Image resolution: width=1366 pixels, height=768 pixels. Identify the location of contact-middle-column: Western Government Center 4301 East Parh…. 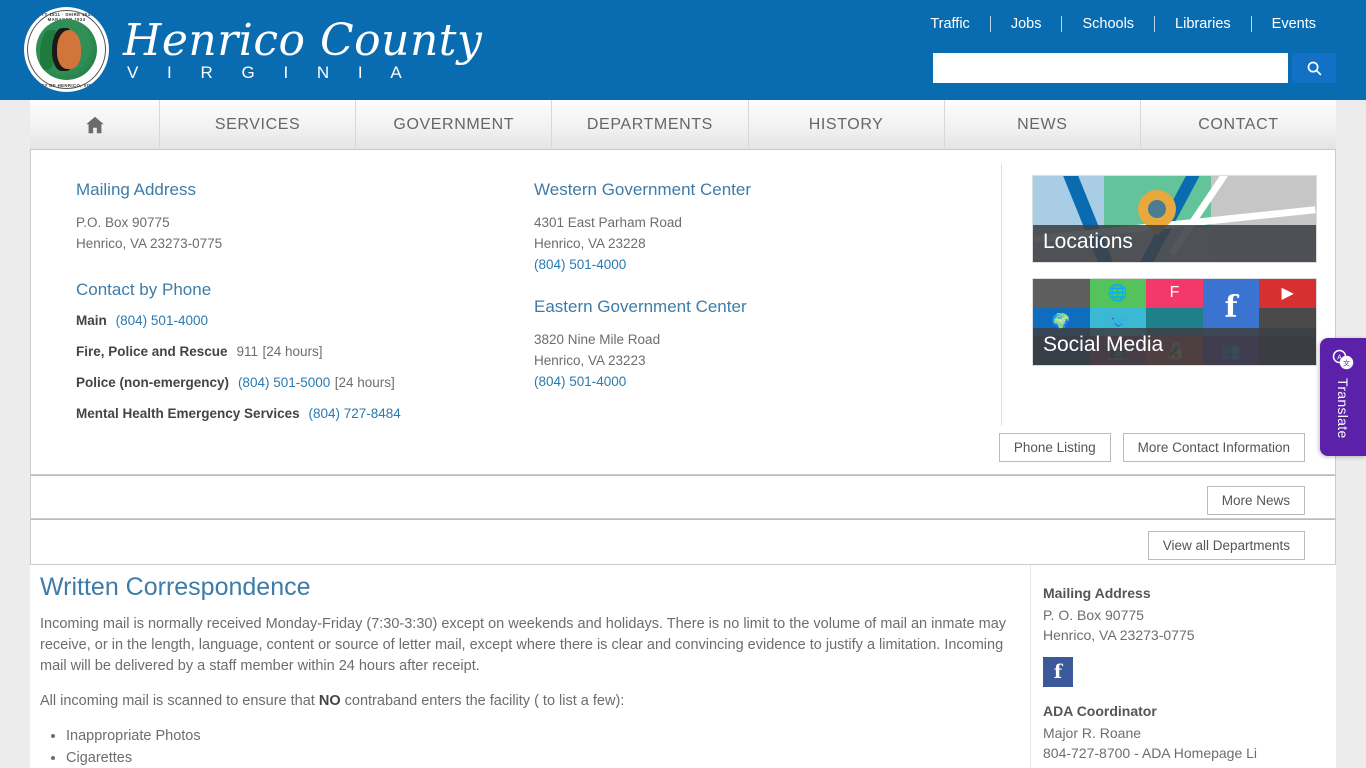
(749, 286).